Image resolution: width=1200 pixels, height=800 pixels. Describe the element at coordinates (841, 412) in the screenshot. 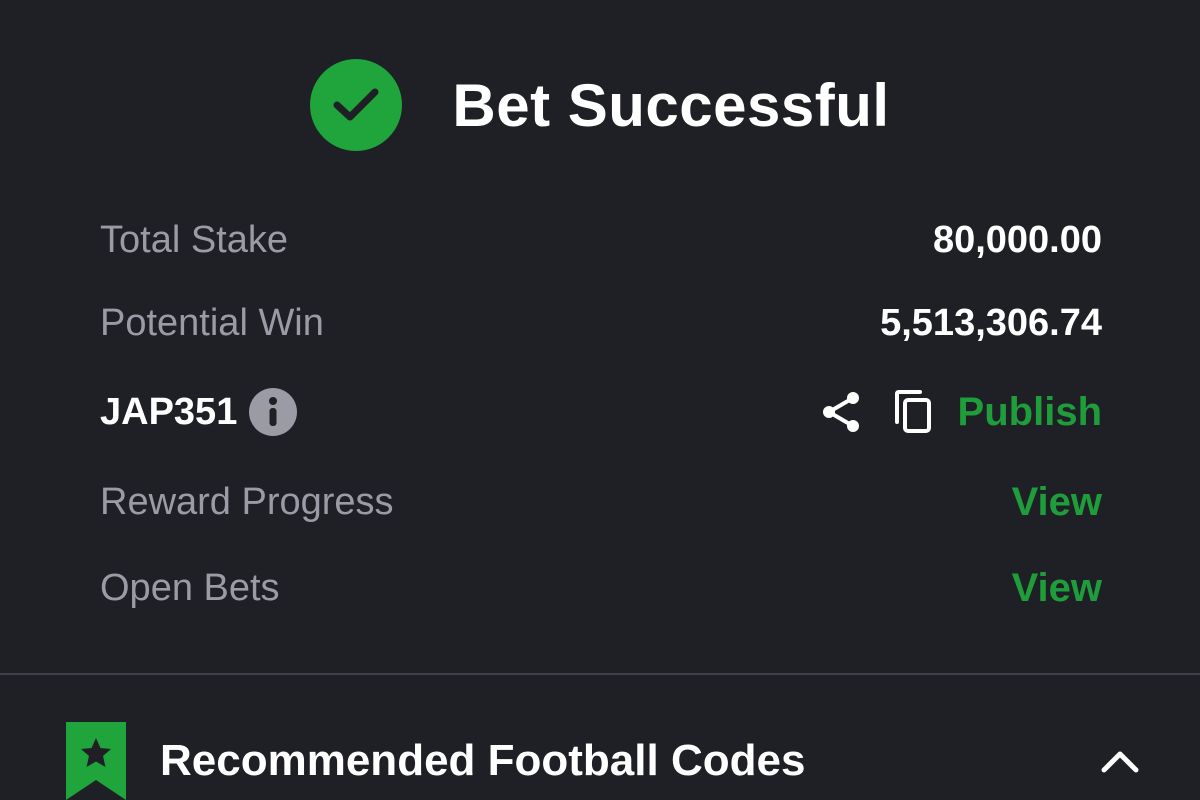

I see `share-icon` at that location.